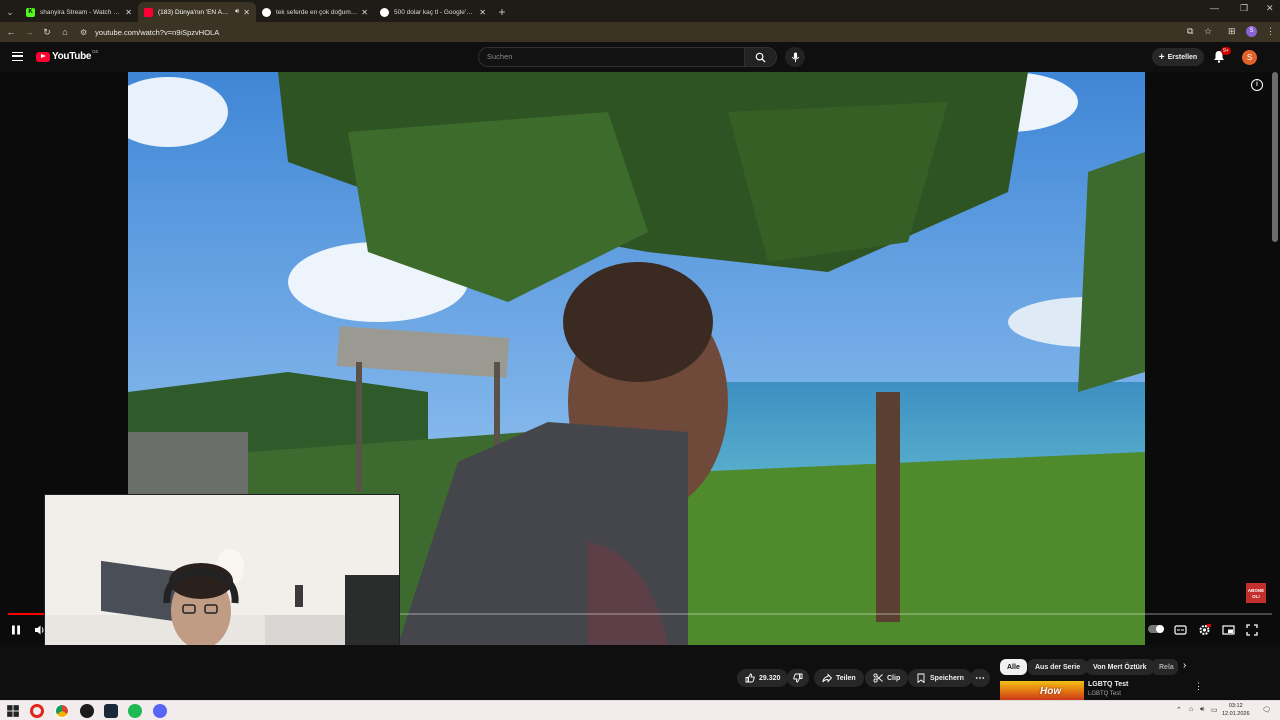  What do you see at coordinates (1214, 8) in the screenshot?
I see `minimize-icon: —` at bounding box center [1214, 8].